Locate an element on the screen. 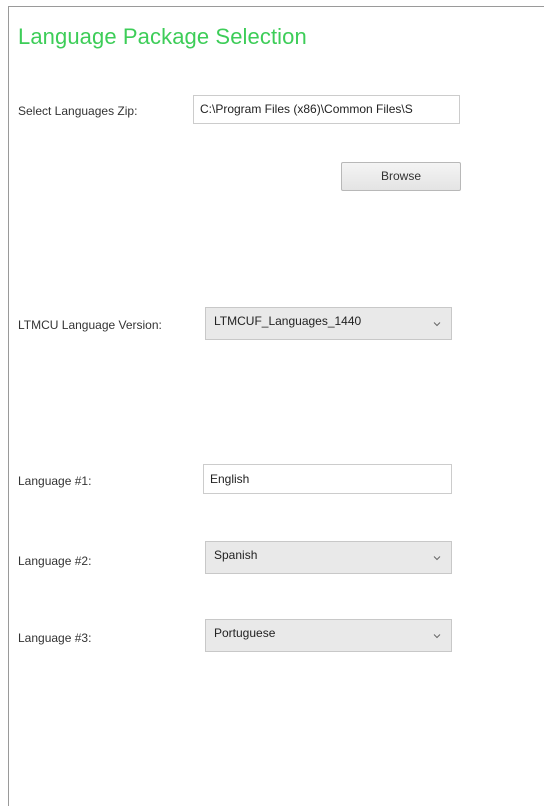 The image size is (544, 806). language-2-label: Language #2: is located at coordinates (55, 561).